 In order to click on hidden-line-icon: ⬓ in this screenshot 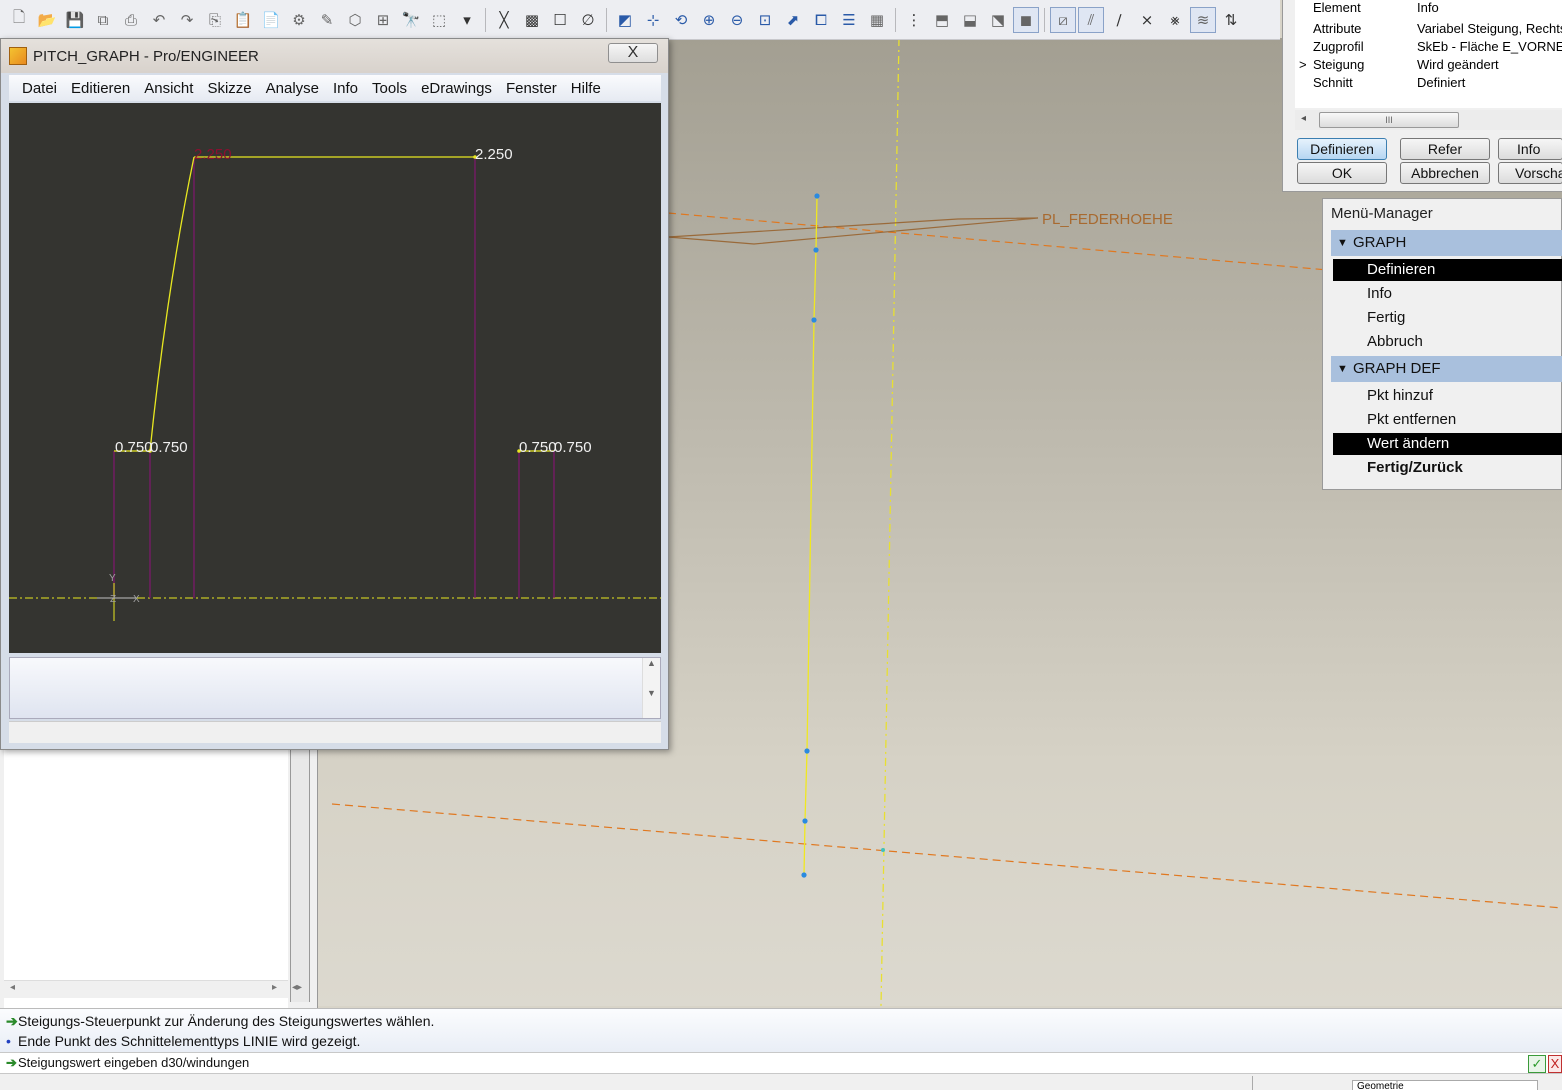, I will do `click(970, 20)`.